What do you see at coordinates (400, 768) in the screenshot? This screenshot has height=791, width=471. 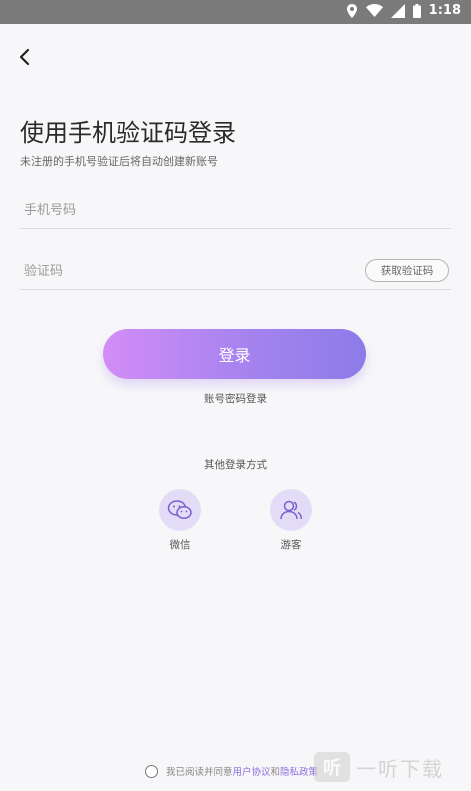 I see `watermark-text: 一听下载` at bounding box center [400, 768].